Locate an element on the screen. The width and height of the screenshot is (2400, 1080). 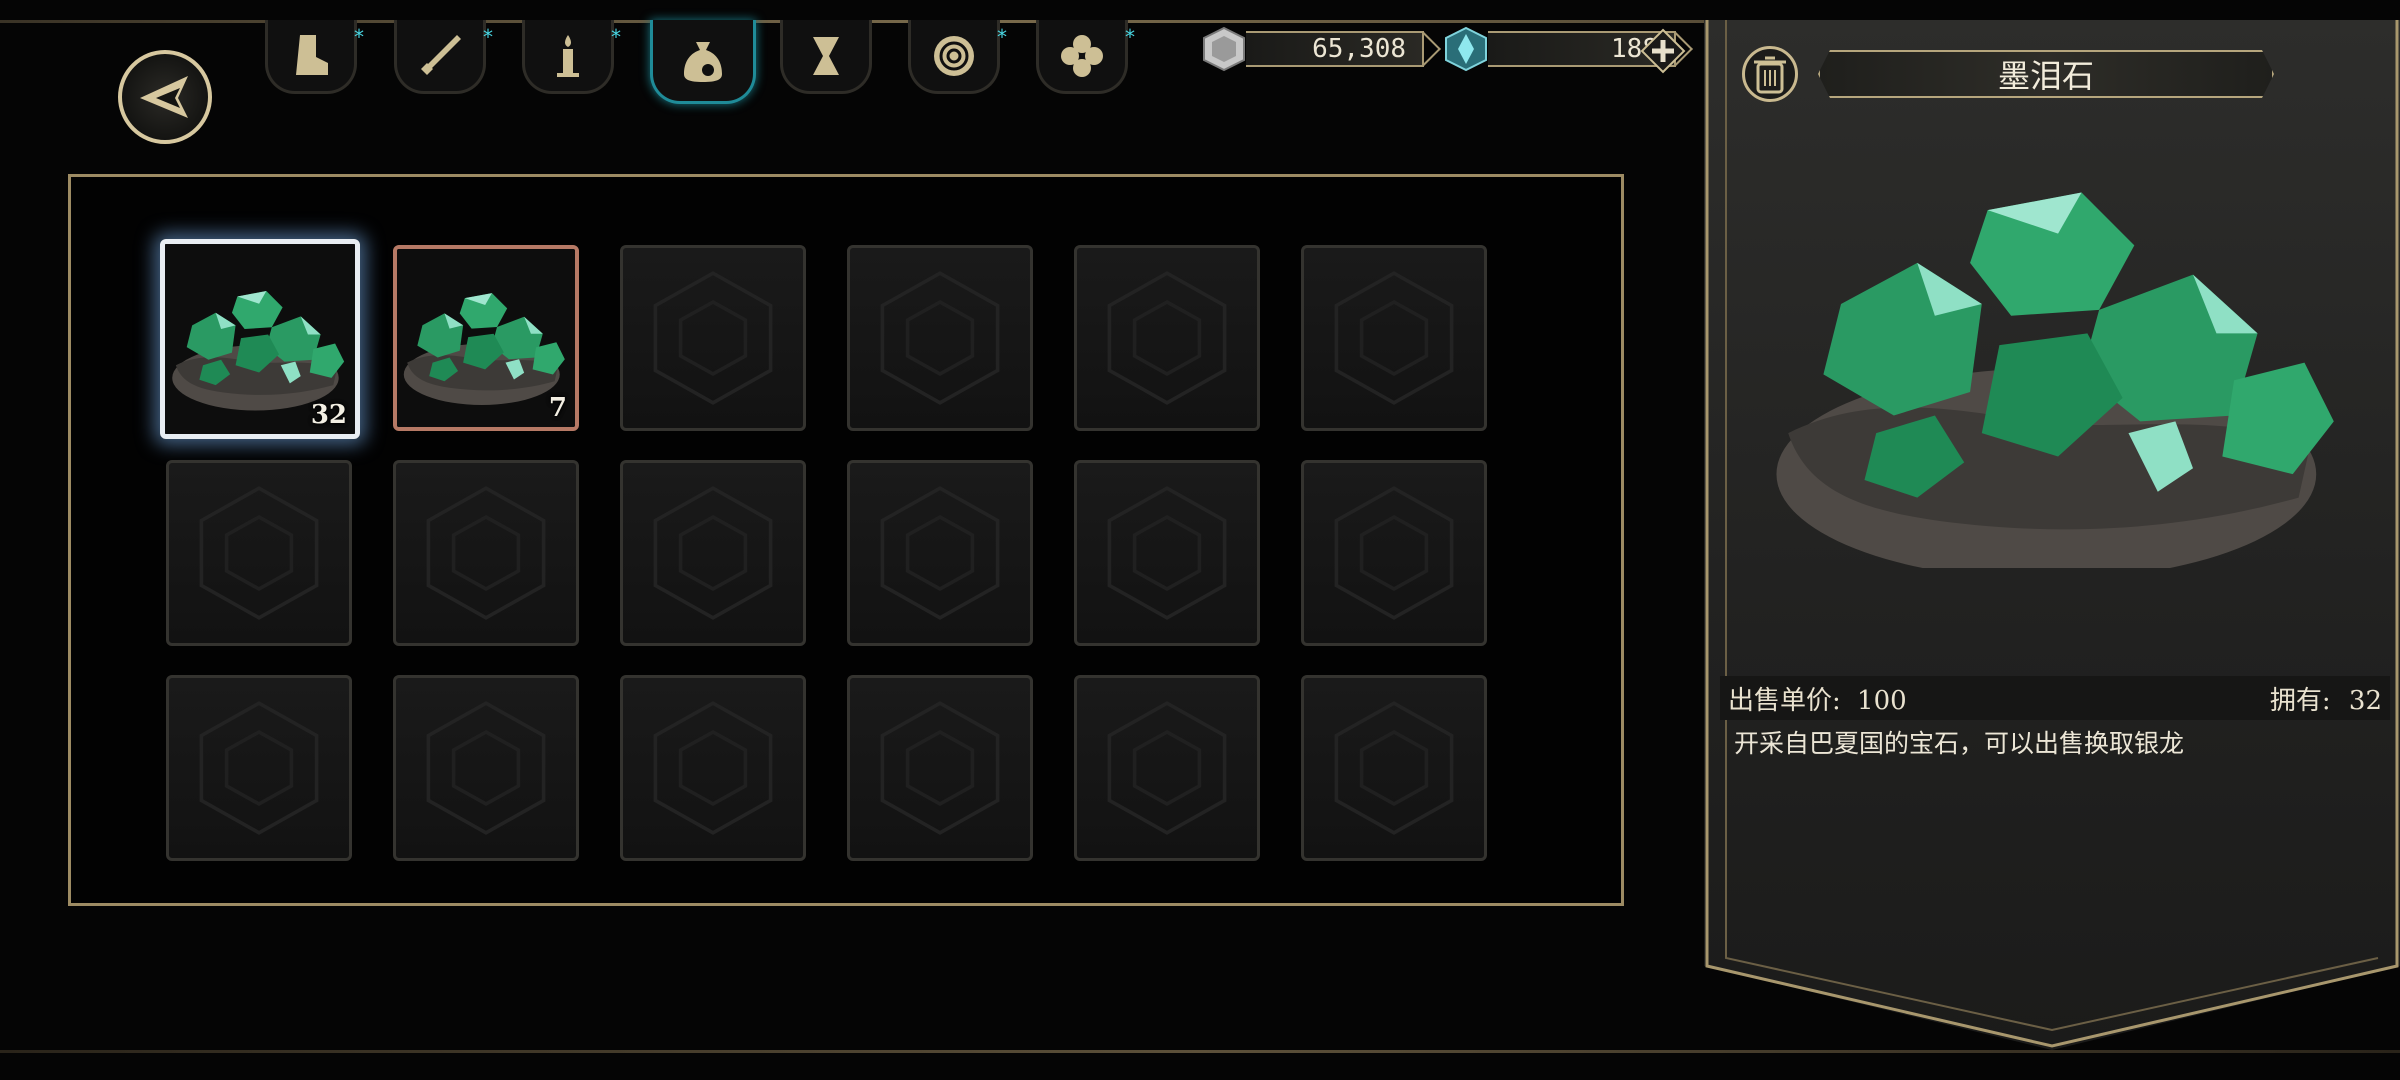
sell-price-group: 出售单价: 100 is located at coordinates (1817, 698).